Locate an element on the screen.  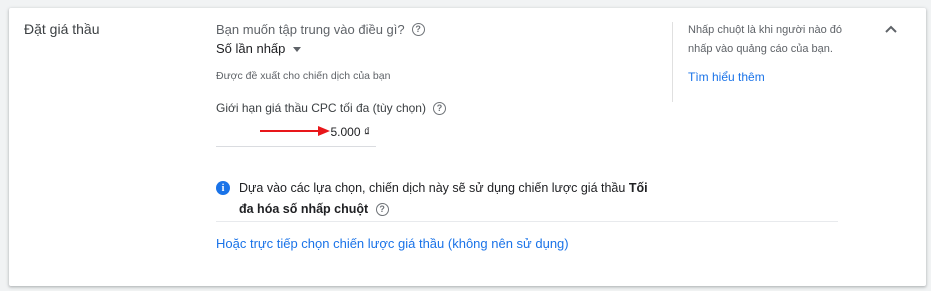
chevron-up-icon is located at coordinates (891, 29).